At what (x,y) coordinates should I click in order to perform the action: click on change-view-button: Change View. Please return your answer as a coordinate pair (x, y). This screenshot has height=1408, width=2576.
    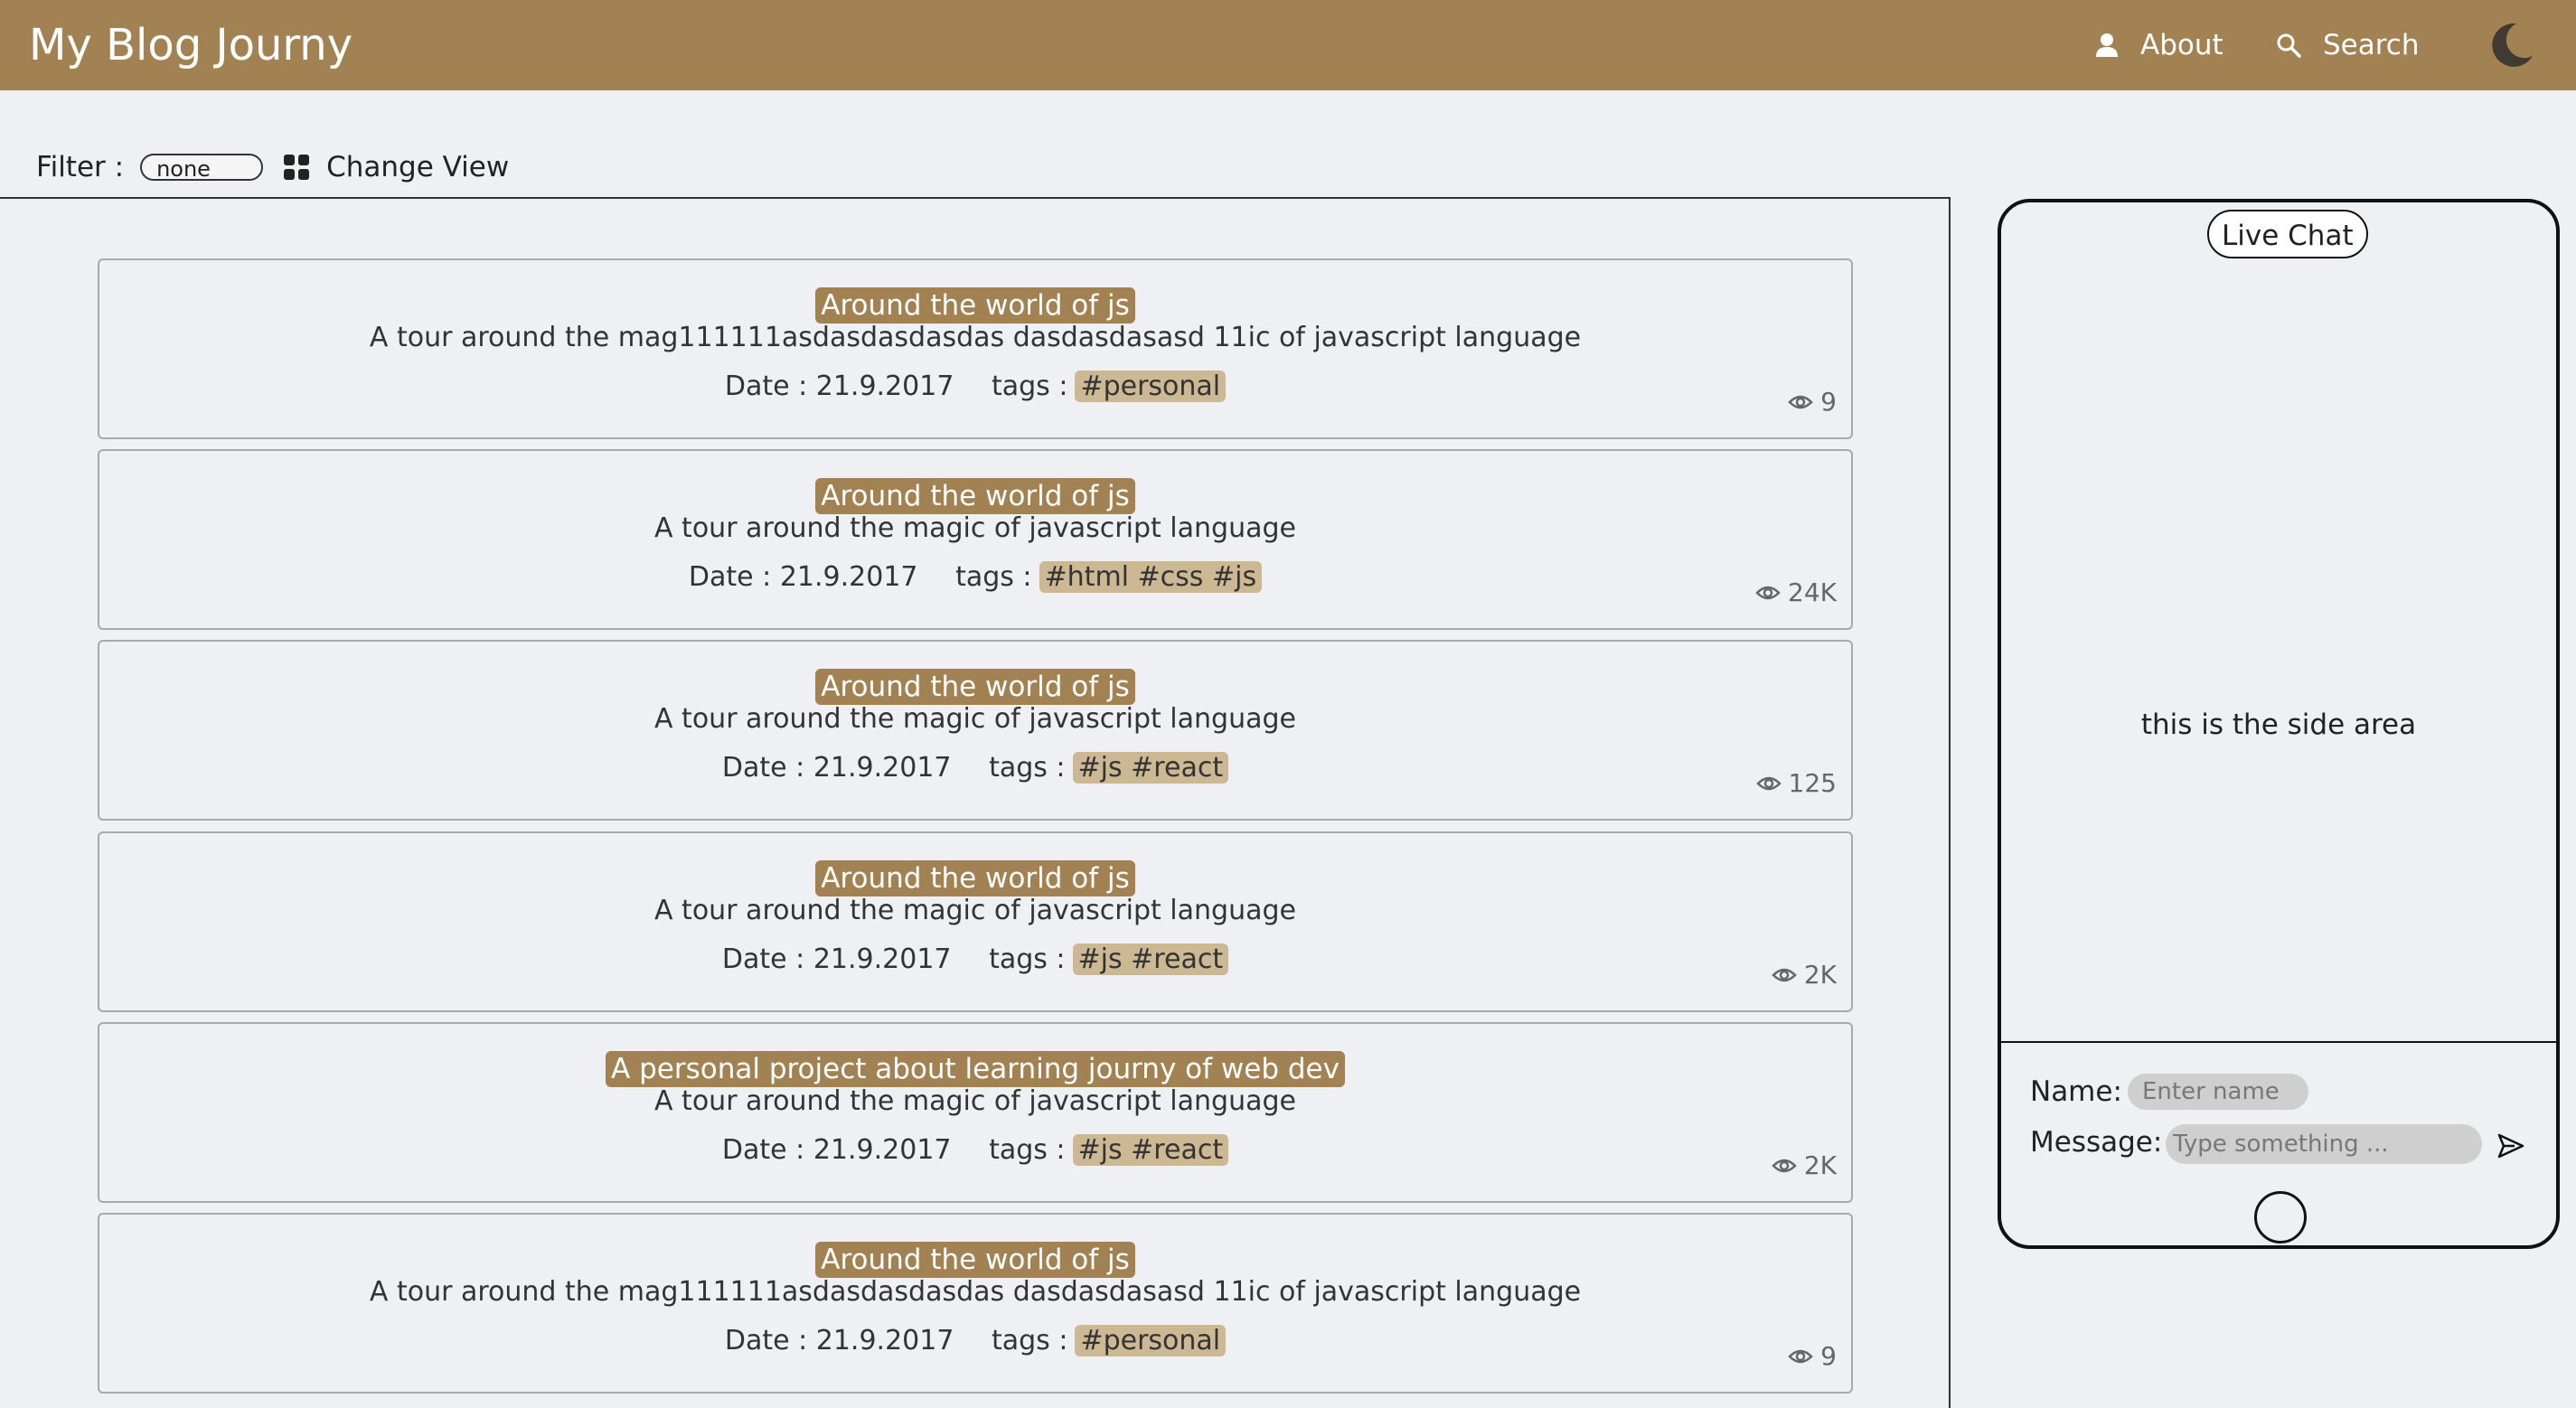
    Looking at the image, I should click on (396, 167).